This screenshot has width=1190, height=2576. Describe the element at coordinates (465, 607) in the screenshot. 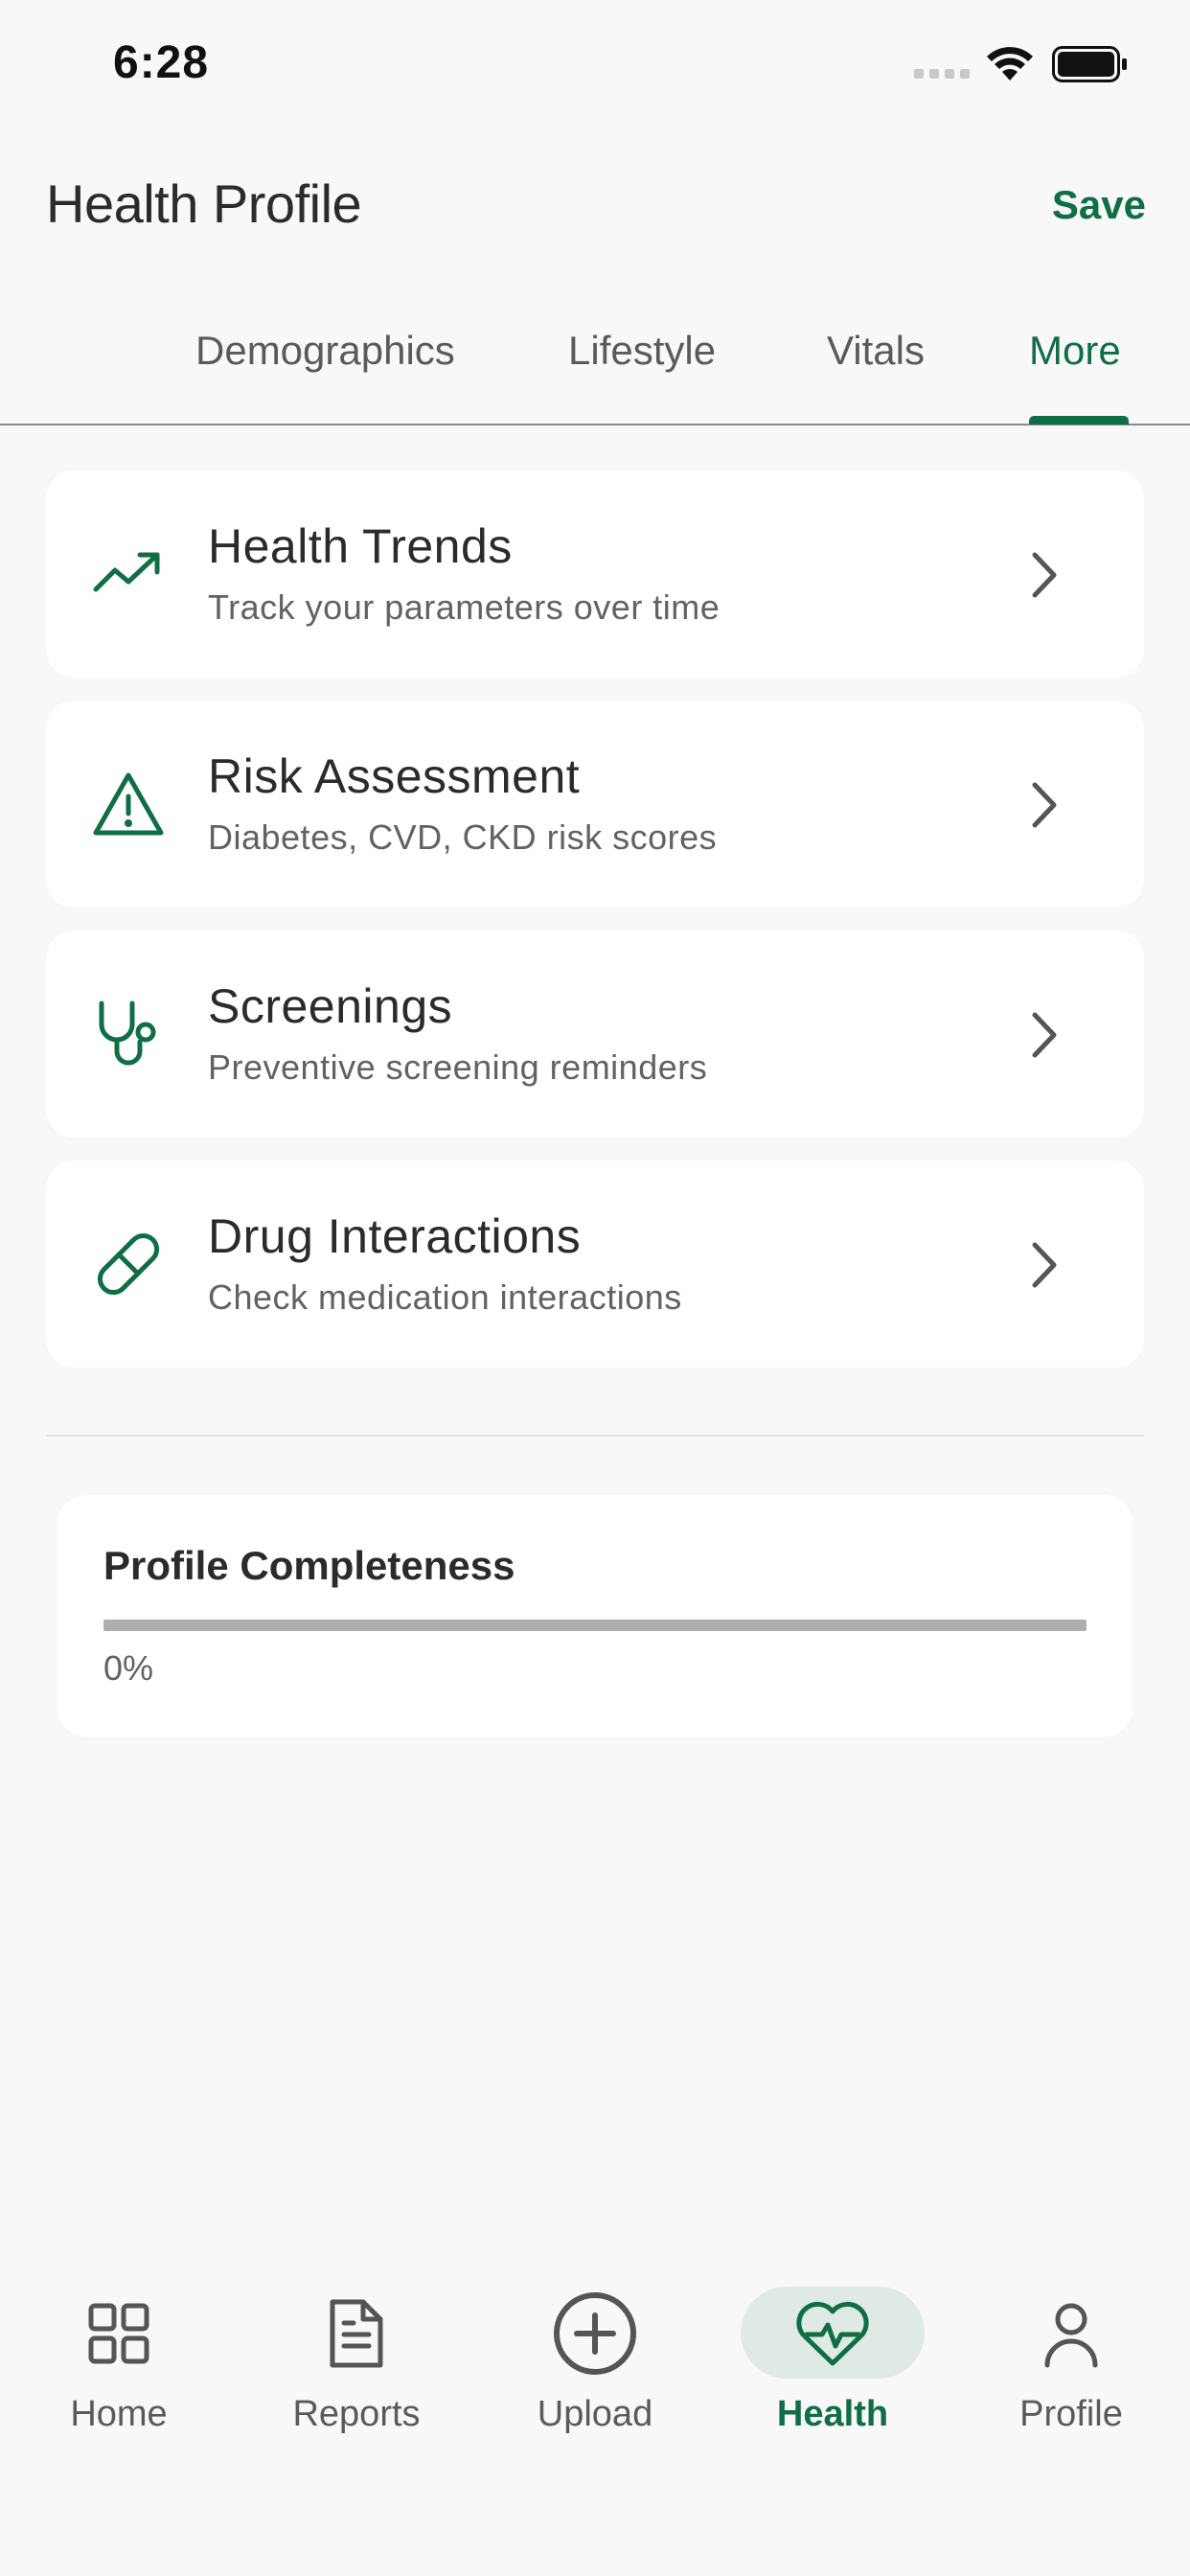

I see `menu-item-subtitle: Track your parameters over time` at that location.